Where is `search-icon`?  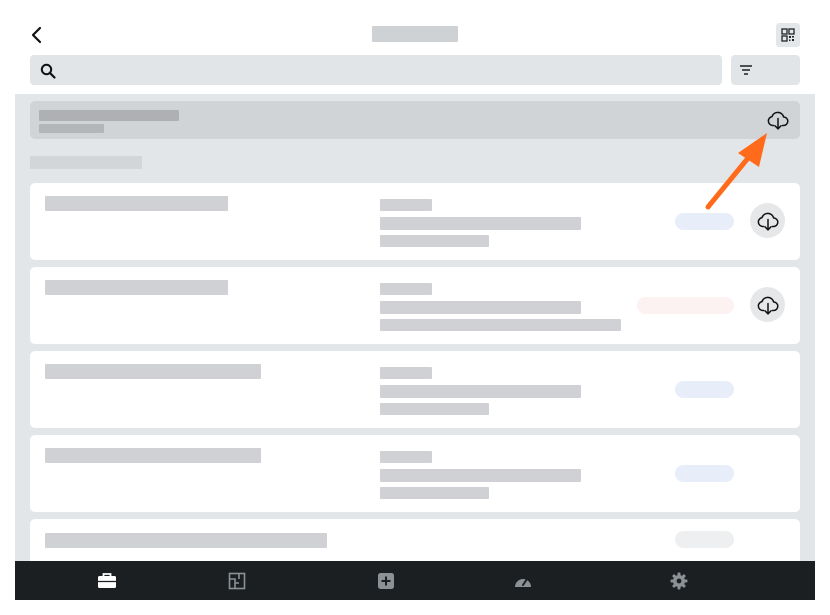 search-icon is located at coordinates (48, 71).